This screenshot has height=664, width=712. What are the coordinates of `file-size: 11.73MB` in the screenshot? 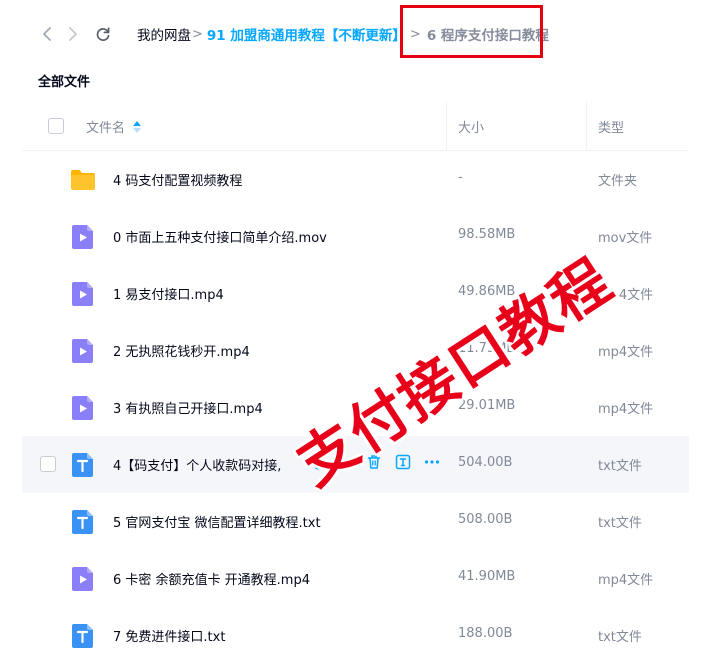 It's located at (487, 348).